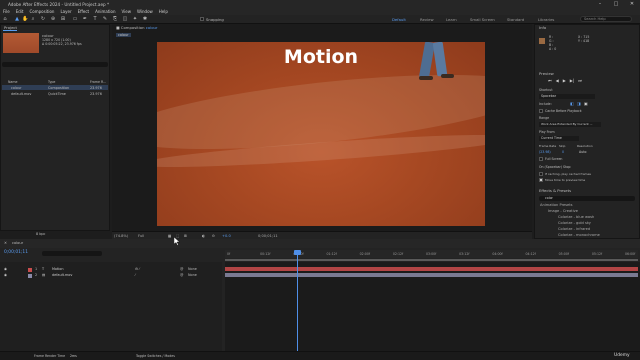 The width and height of the screenshot is (640, 360). What do you see at coordinates (297, 300) in the screenshot?
I see `playhead-line` at bounding box center [297, 300].